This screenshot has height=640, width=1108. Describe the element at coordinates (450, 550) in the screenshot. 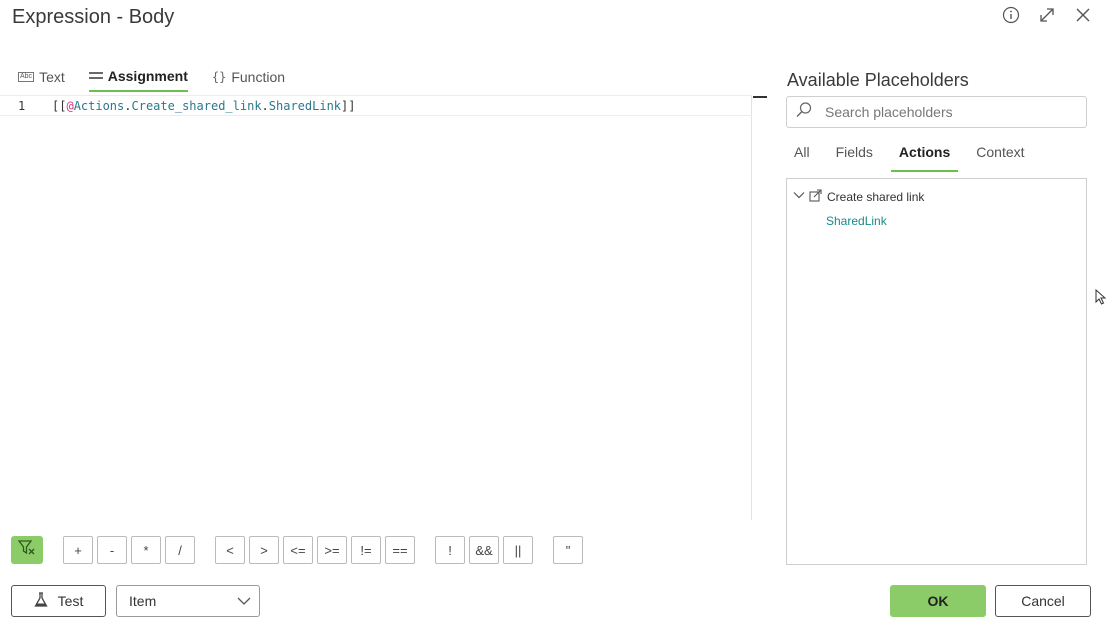

I see `operator-not-button: !` at that location.